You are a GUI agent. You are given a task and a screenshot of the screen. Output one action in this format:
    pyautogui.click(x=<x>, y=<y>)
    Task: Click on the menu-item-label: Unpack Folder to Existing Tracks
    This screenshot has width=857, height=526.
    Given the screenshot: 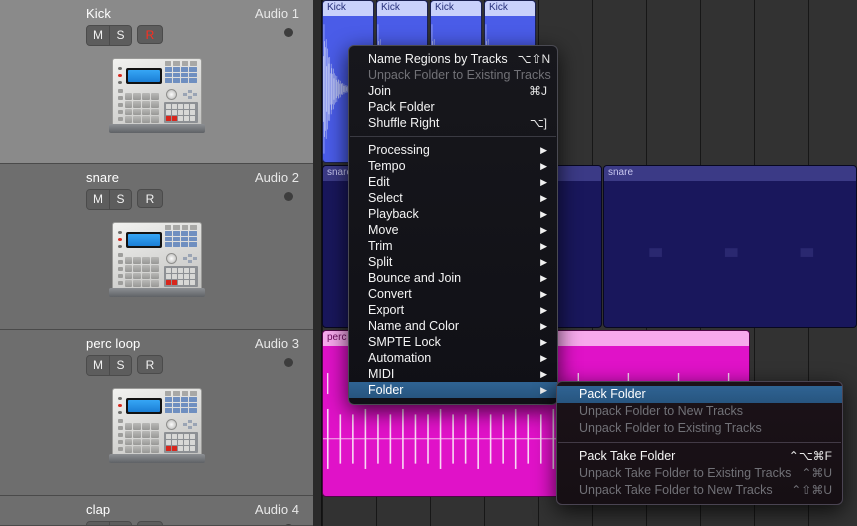 What is the action you would take?
    pyautogui.click(x=459, y=75)
    